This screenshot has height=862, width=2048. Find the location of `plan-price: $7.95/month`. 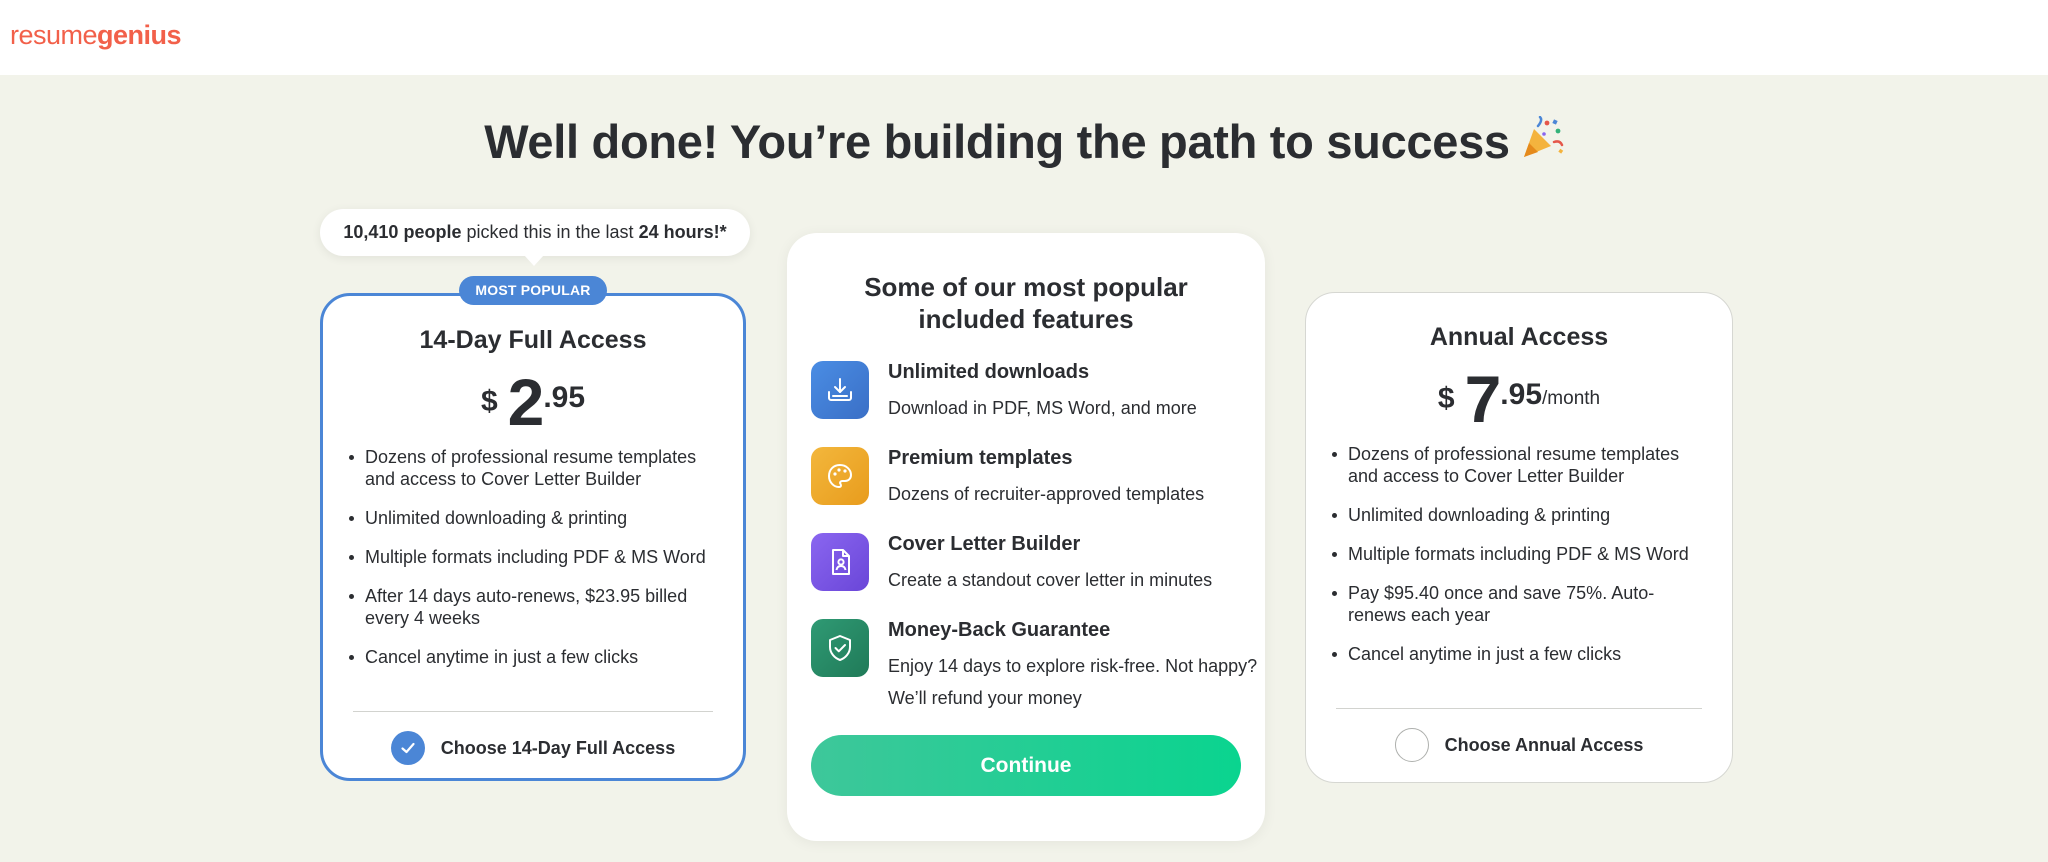

plan-price: $7.95/month is located at coordinates (1519, 399).